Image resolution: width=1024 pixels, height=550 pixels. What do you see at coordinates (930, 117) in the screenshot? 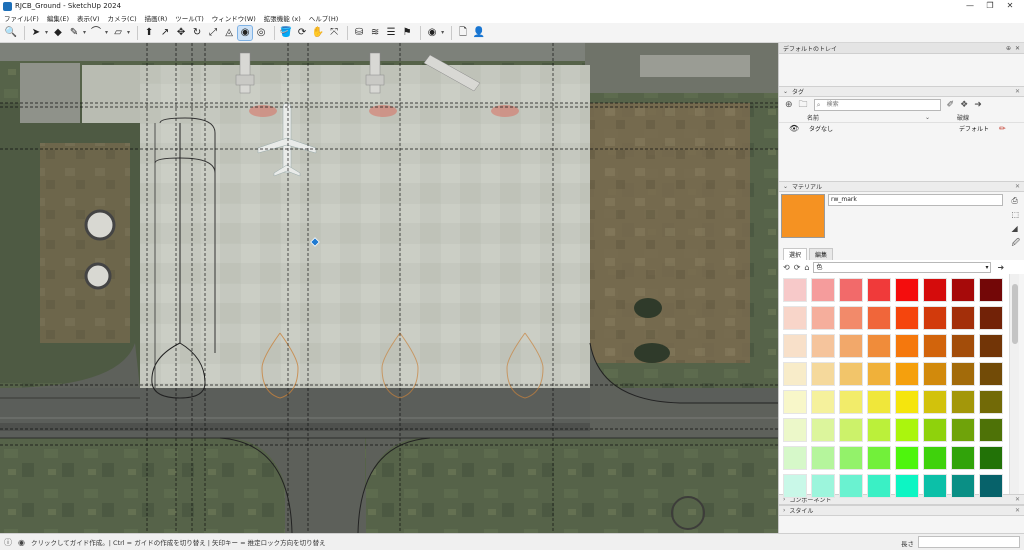
I see `sort-chevron-icon: ⌄` at bounding box center [930, 117].